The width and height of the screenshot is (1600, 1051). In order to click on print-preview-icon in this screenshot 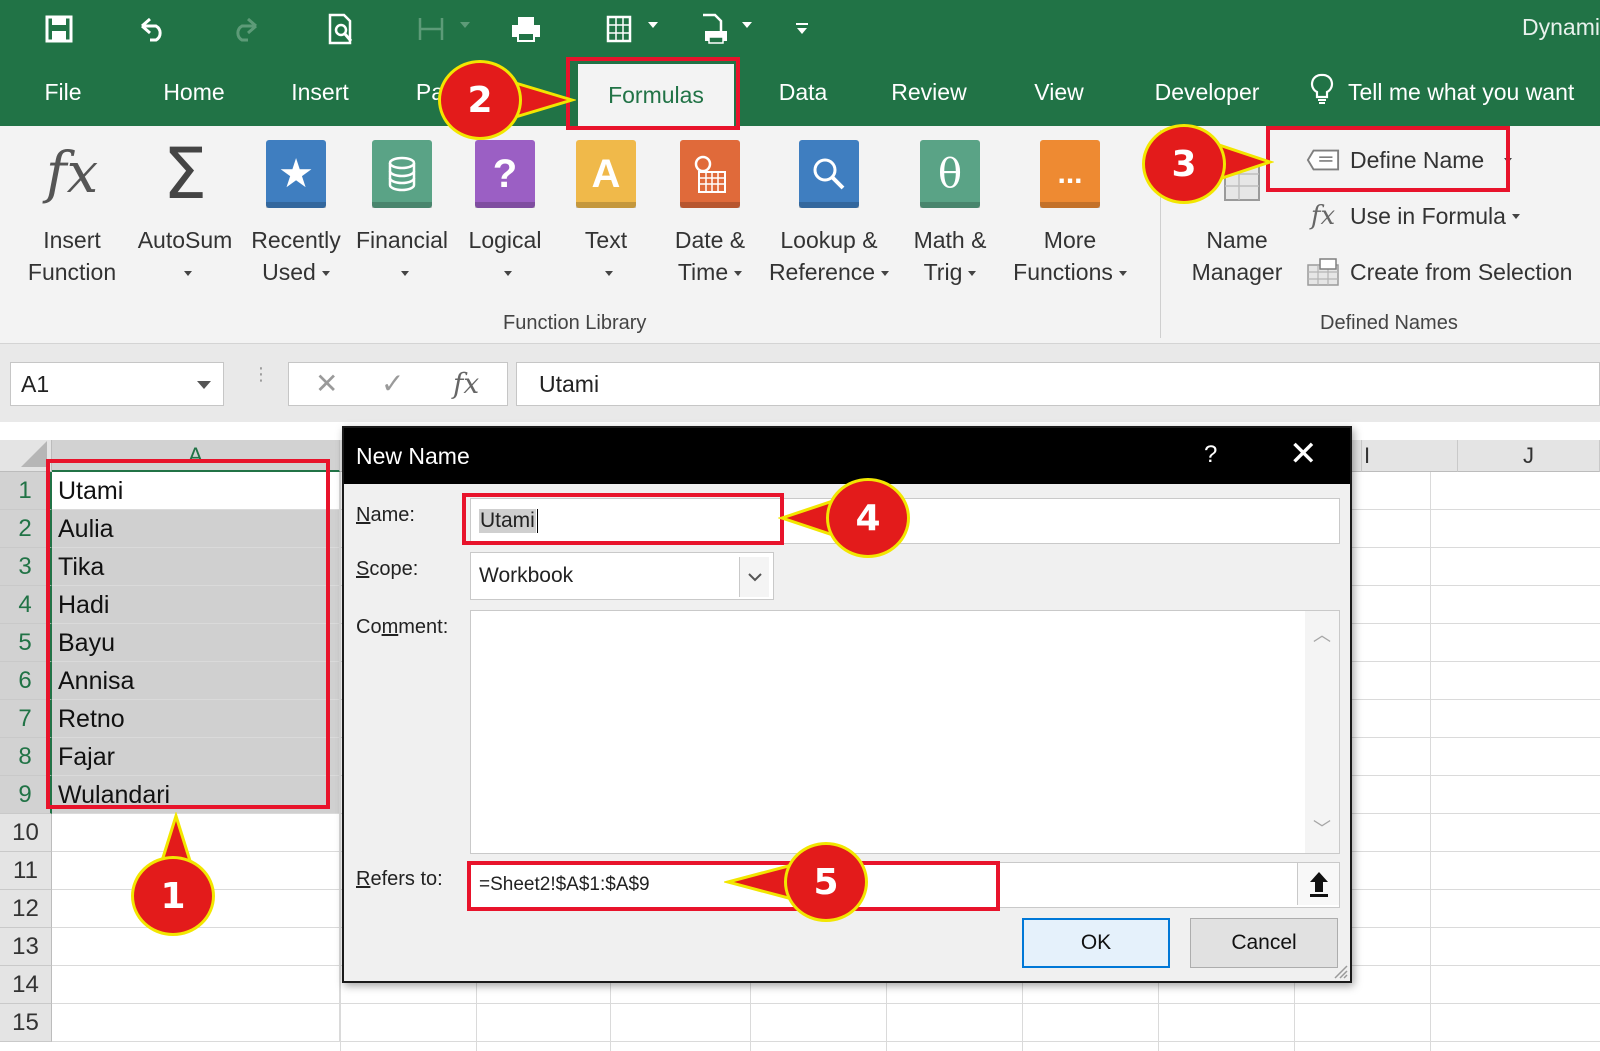, I will do `click(341, 29)`.